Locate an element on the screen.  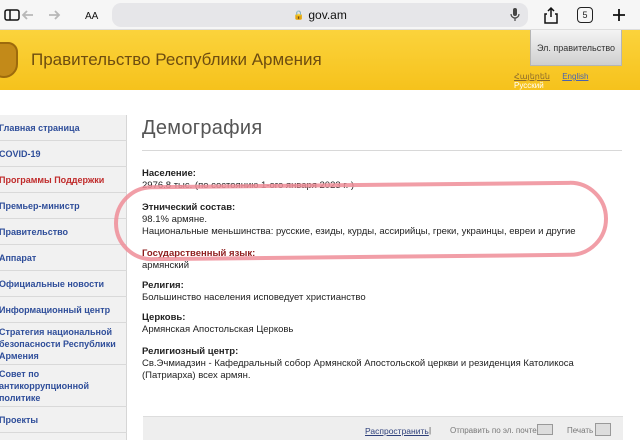
religion-label: Религия: is located at coordinates (163, 285).